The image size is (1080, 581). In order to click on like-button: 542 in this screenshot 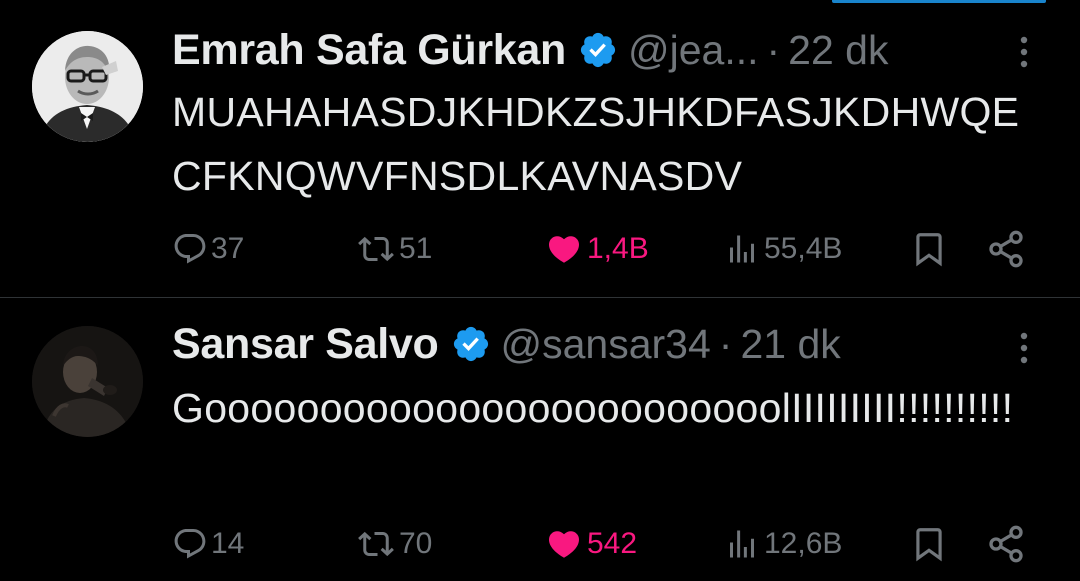, I will do `click(590, 544)`.